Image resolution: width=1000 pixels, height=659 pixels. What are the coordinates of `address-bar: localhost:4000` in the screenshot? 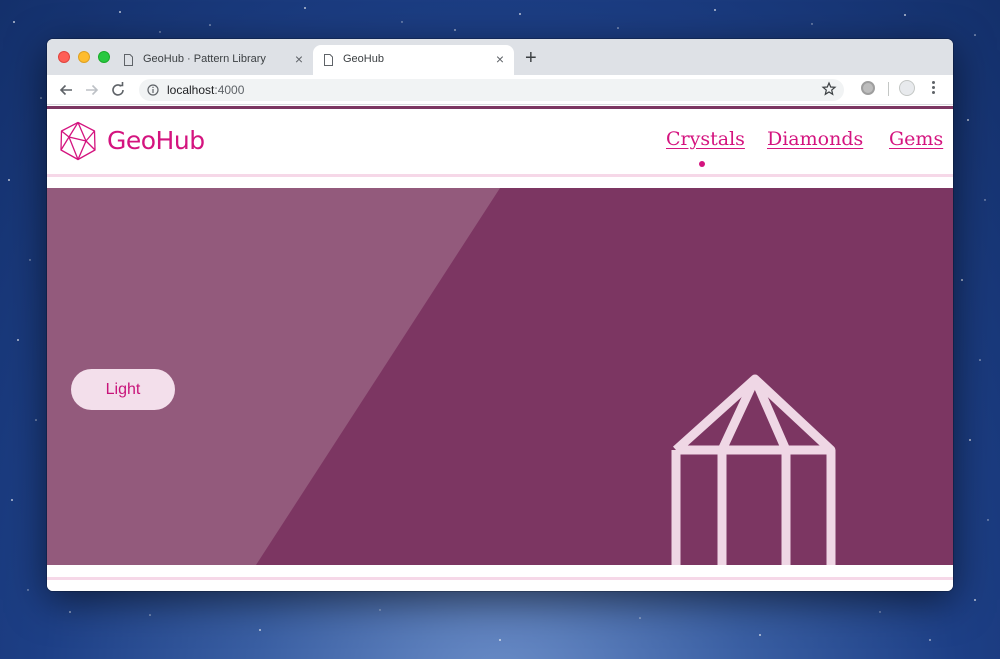 It's located at (491, 90).